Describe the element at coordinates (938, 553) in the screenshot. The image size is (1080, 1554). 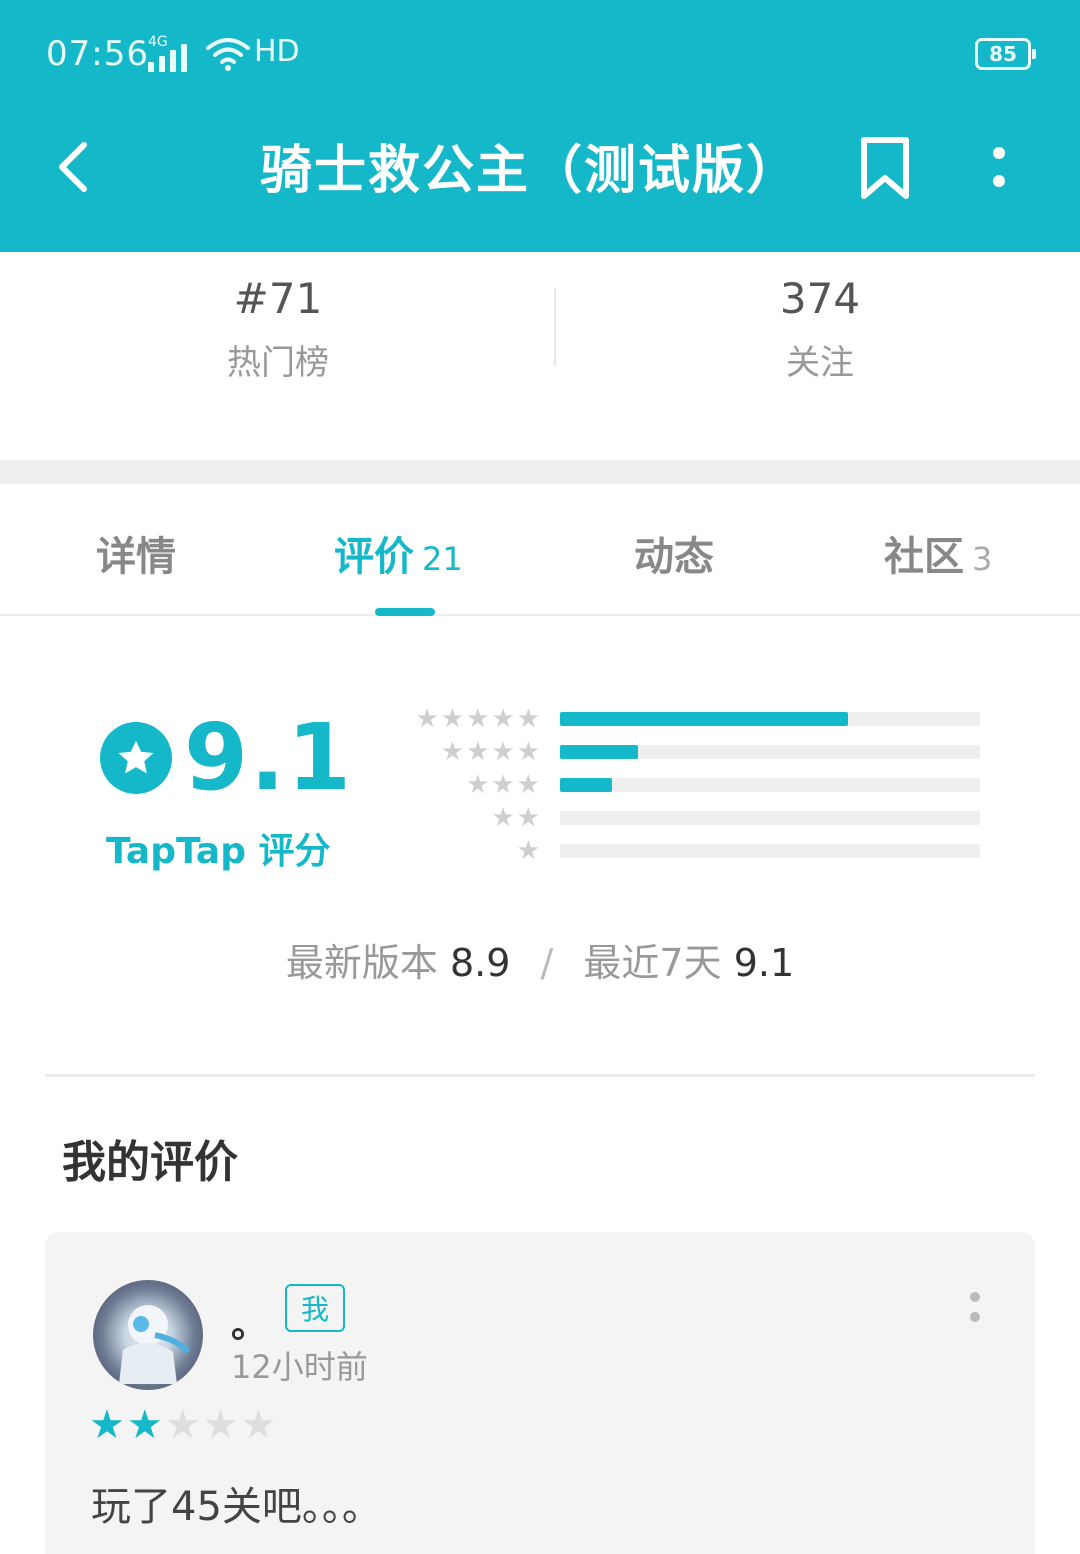
I see `tab-community: 社区 3` at that location.